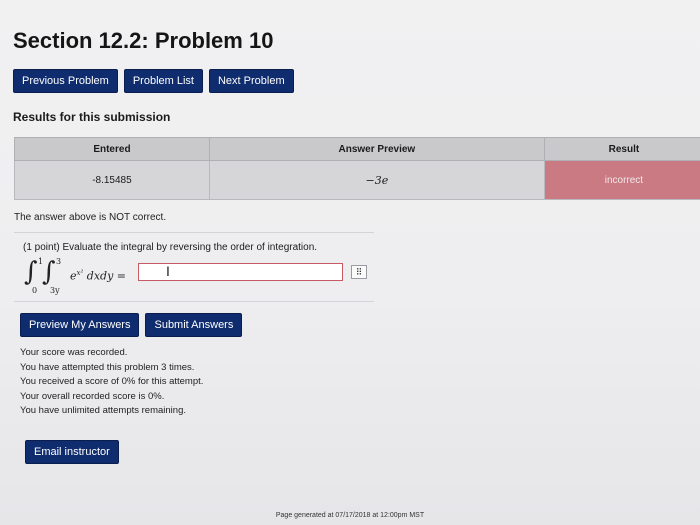  Describe the element at coordinates (143, 40) in the screenshot. I see `page-title: Section 12.2: Problem 10` at that location.